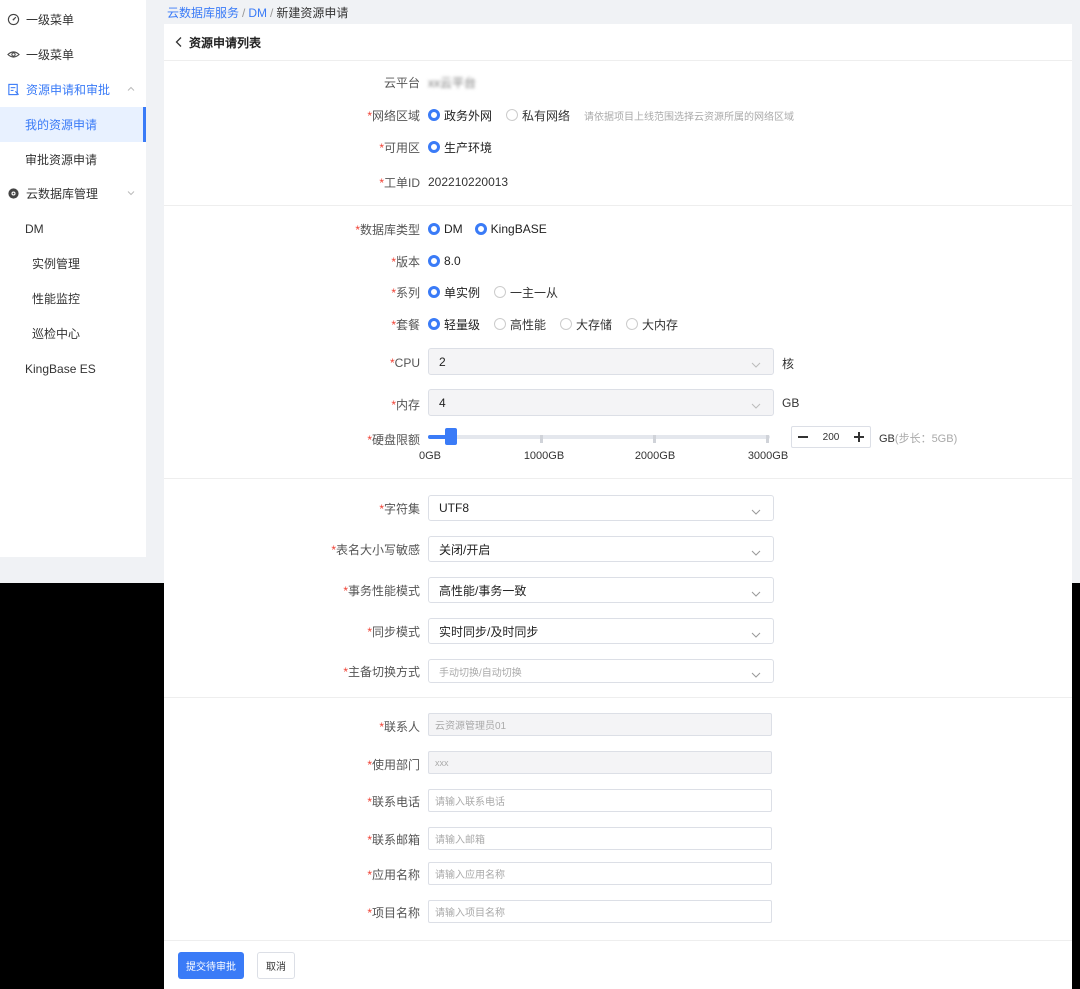 The width and height of the screenshot is (1080, 989). I want to click on form-row-zone: *可用区 生产环境, so click(618, 147).